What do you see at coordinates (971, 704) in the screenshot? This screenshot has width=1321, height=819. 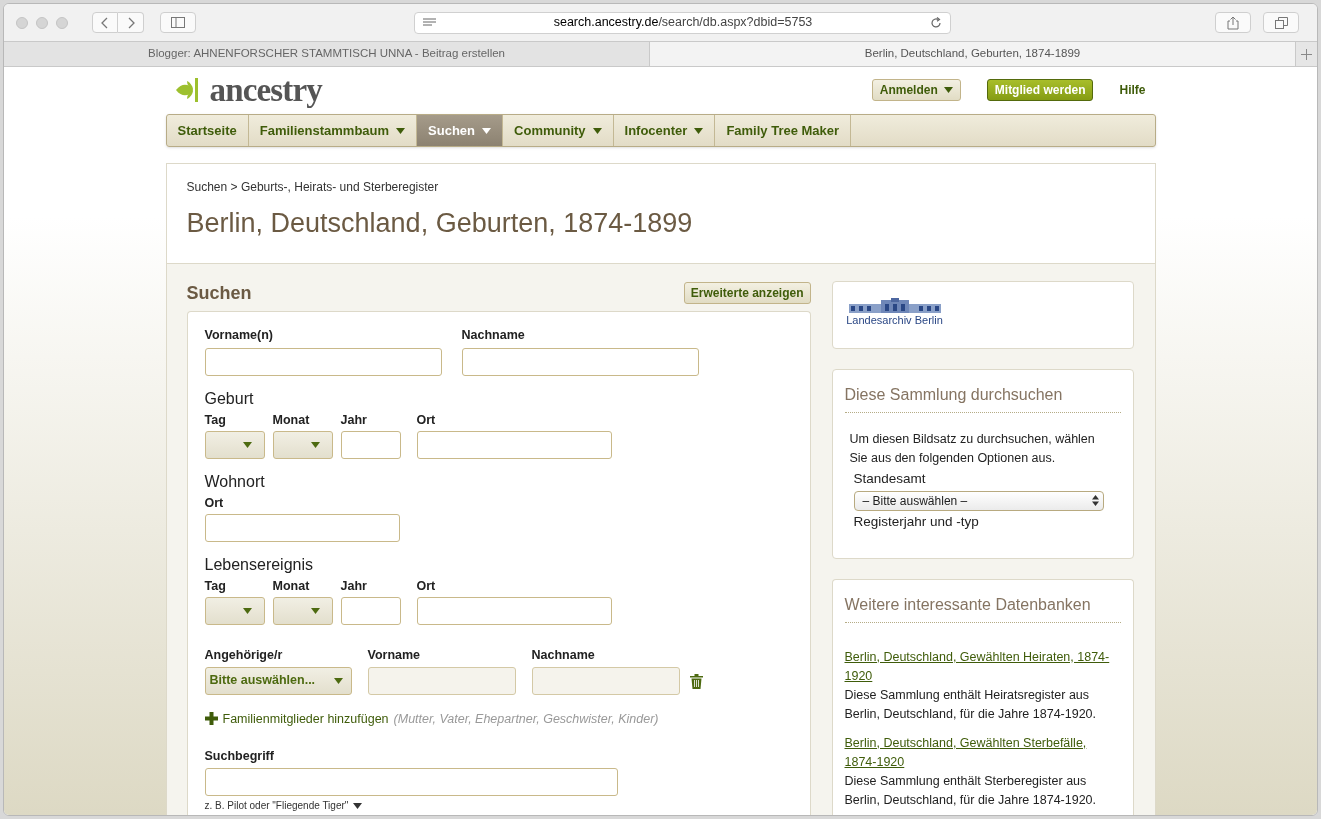 I see `description-text: Diese Sammlung enthält Heiratsregister aus Berlin, Deutschland, für die Jahre 1874-1920.` at bounding box center [971, 704].